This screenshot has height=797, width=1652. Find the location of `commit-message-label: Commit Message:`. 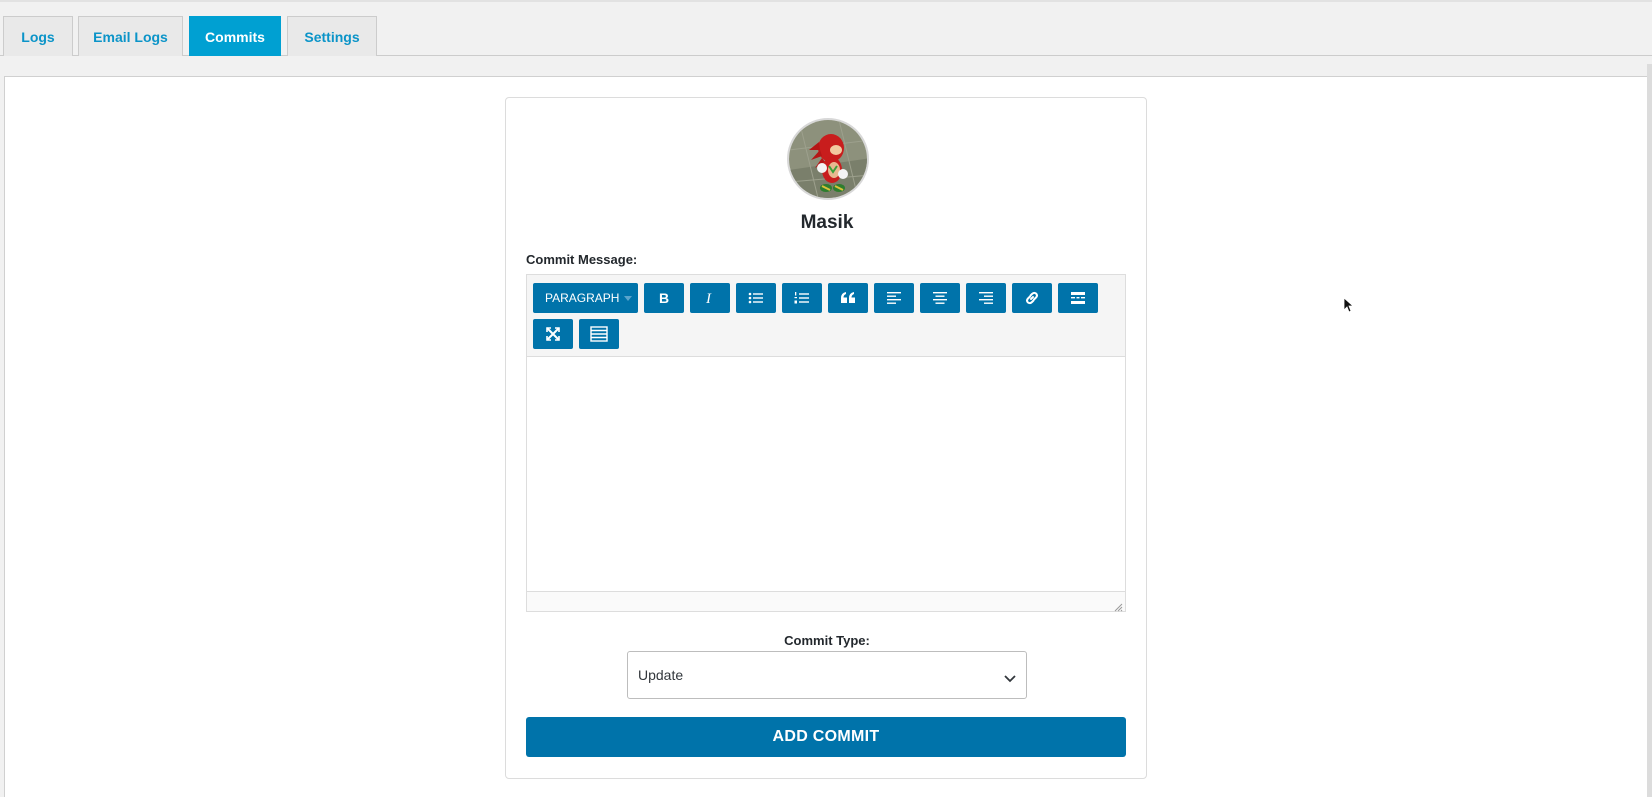

commit-message-label: Commit Message: is located at coordinates (582, 259).